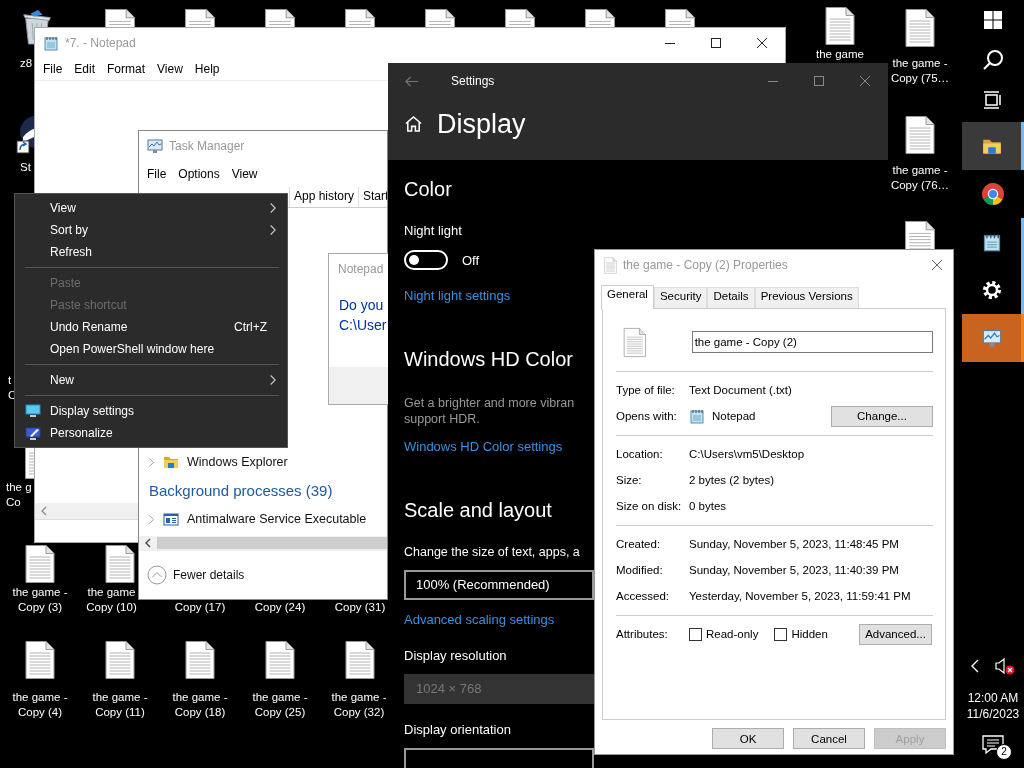 This screenshot has width=1024, height=768. I want to click on page-heading: Display, so click(481, 124).